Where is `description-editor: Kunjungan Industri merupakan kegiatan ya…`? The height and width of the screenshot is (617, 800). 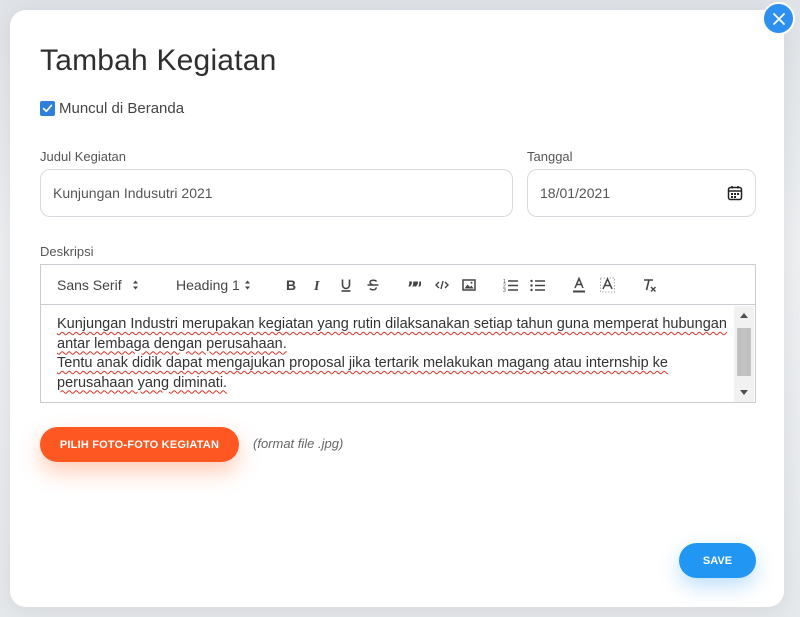
description-editor: Kunjungan Industri merupakan kegiatan ya… is located at coordinates (398, 354).